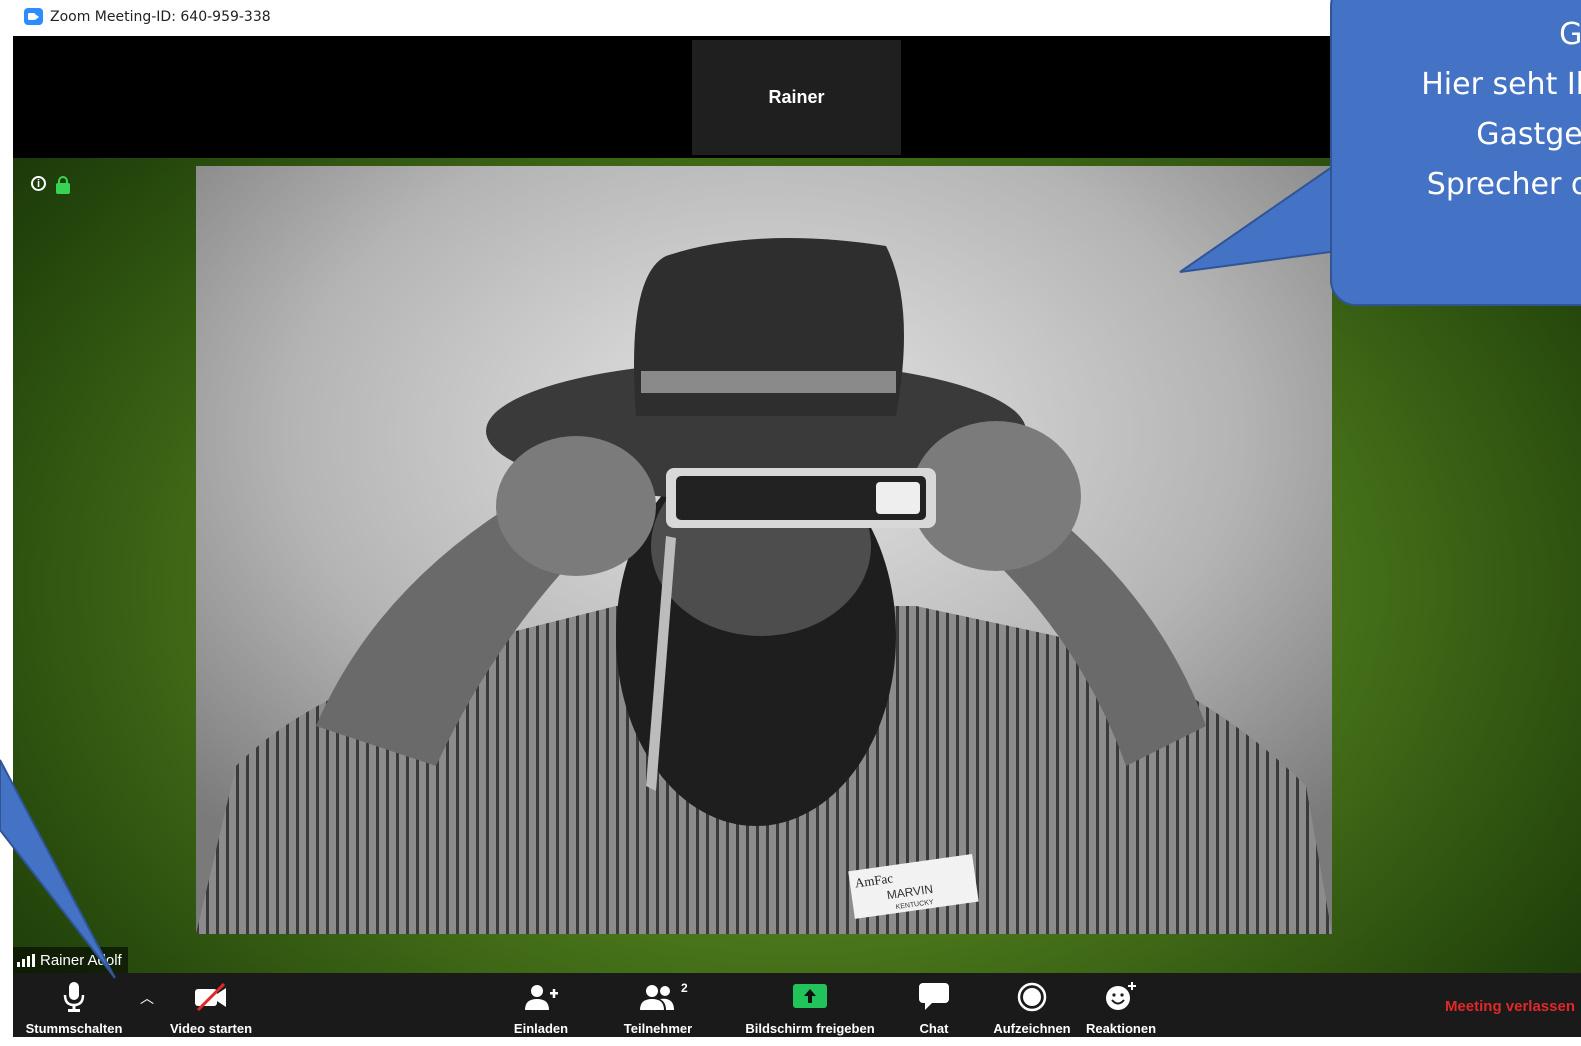 The image size is (1581, 1046). I want to click on callout-line-1: Ge, so click(1570, 34).